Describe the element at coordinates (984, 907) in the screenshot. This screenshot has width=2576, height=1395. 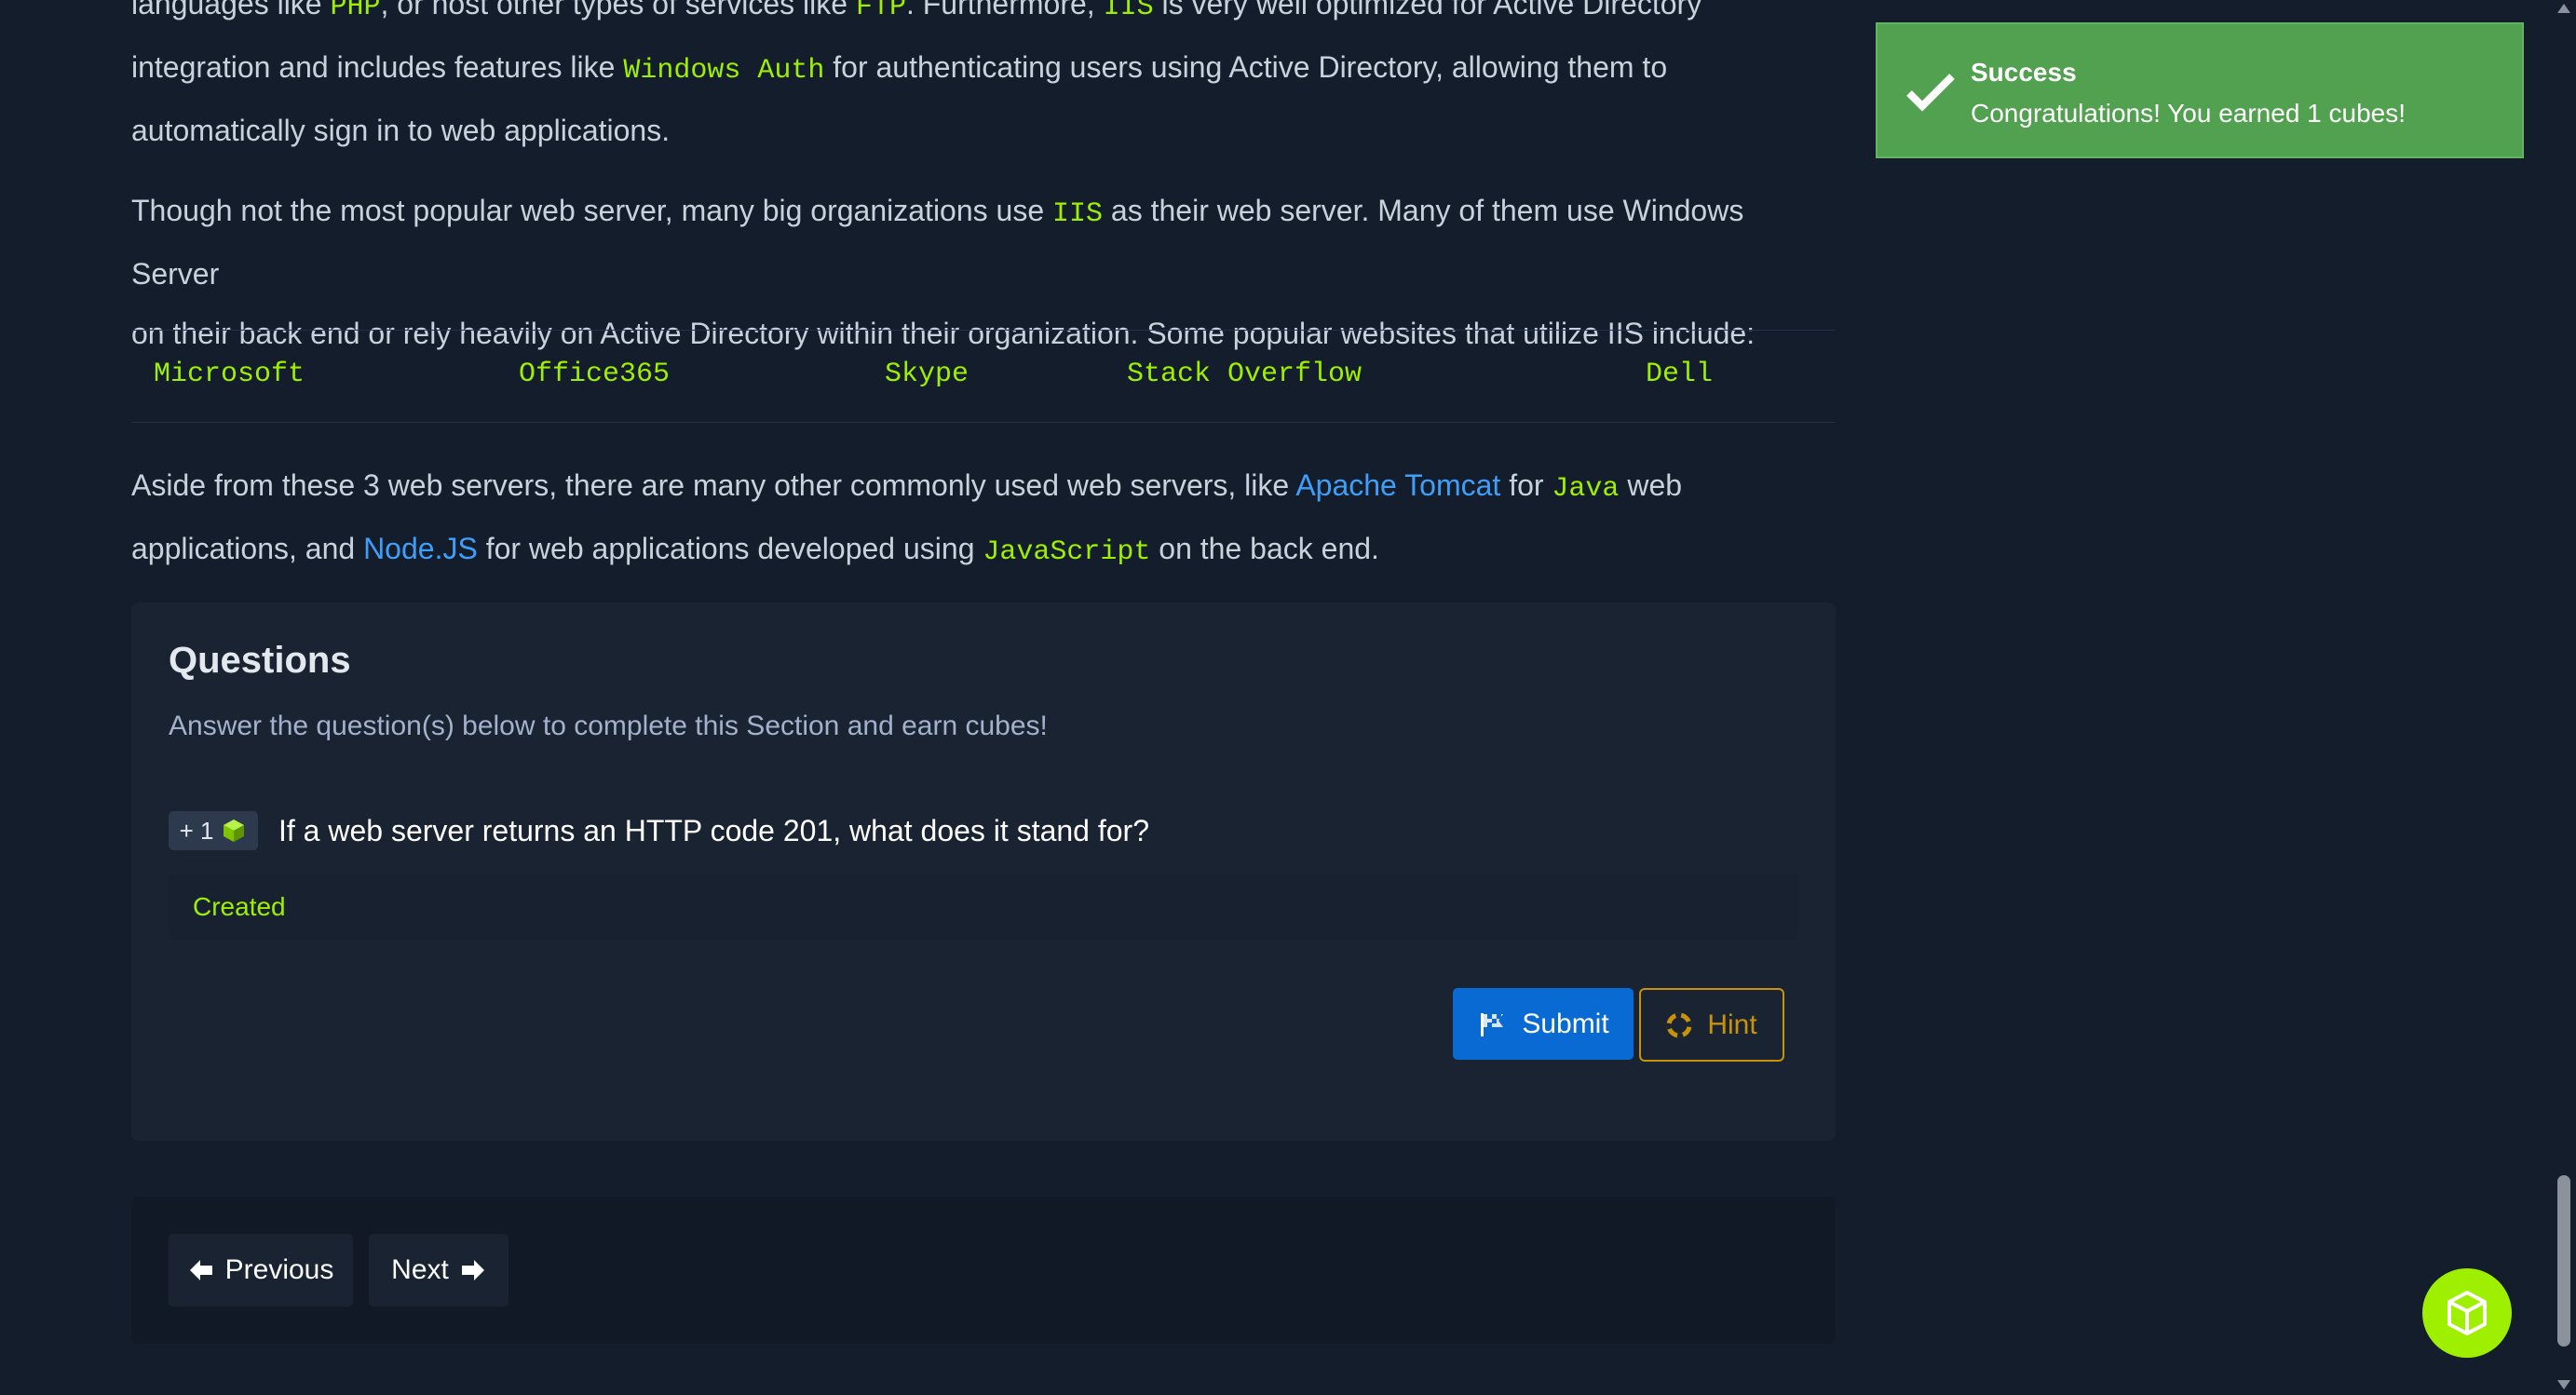
I see `answer-input` at that location.